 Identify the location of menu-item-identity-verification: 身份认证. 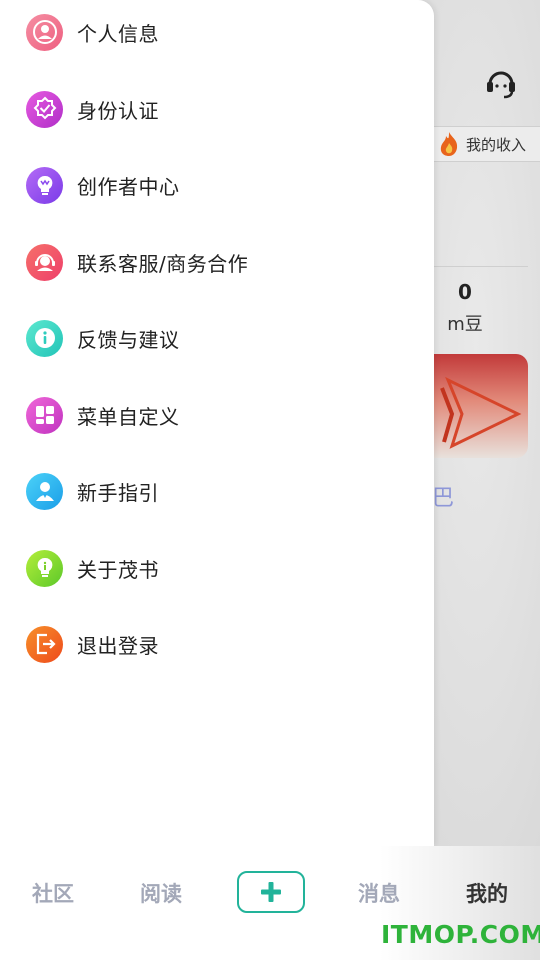
(221, 109).